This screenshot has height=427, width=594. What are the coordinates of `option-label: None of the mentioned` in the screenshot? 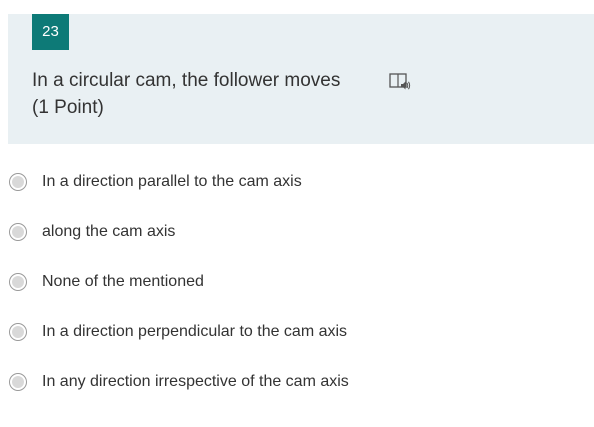 It's located at (123, 281).